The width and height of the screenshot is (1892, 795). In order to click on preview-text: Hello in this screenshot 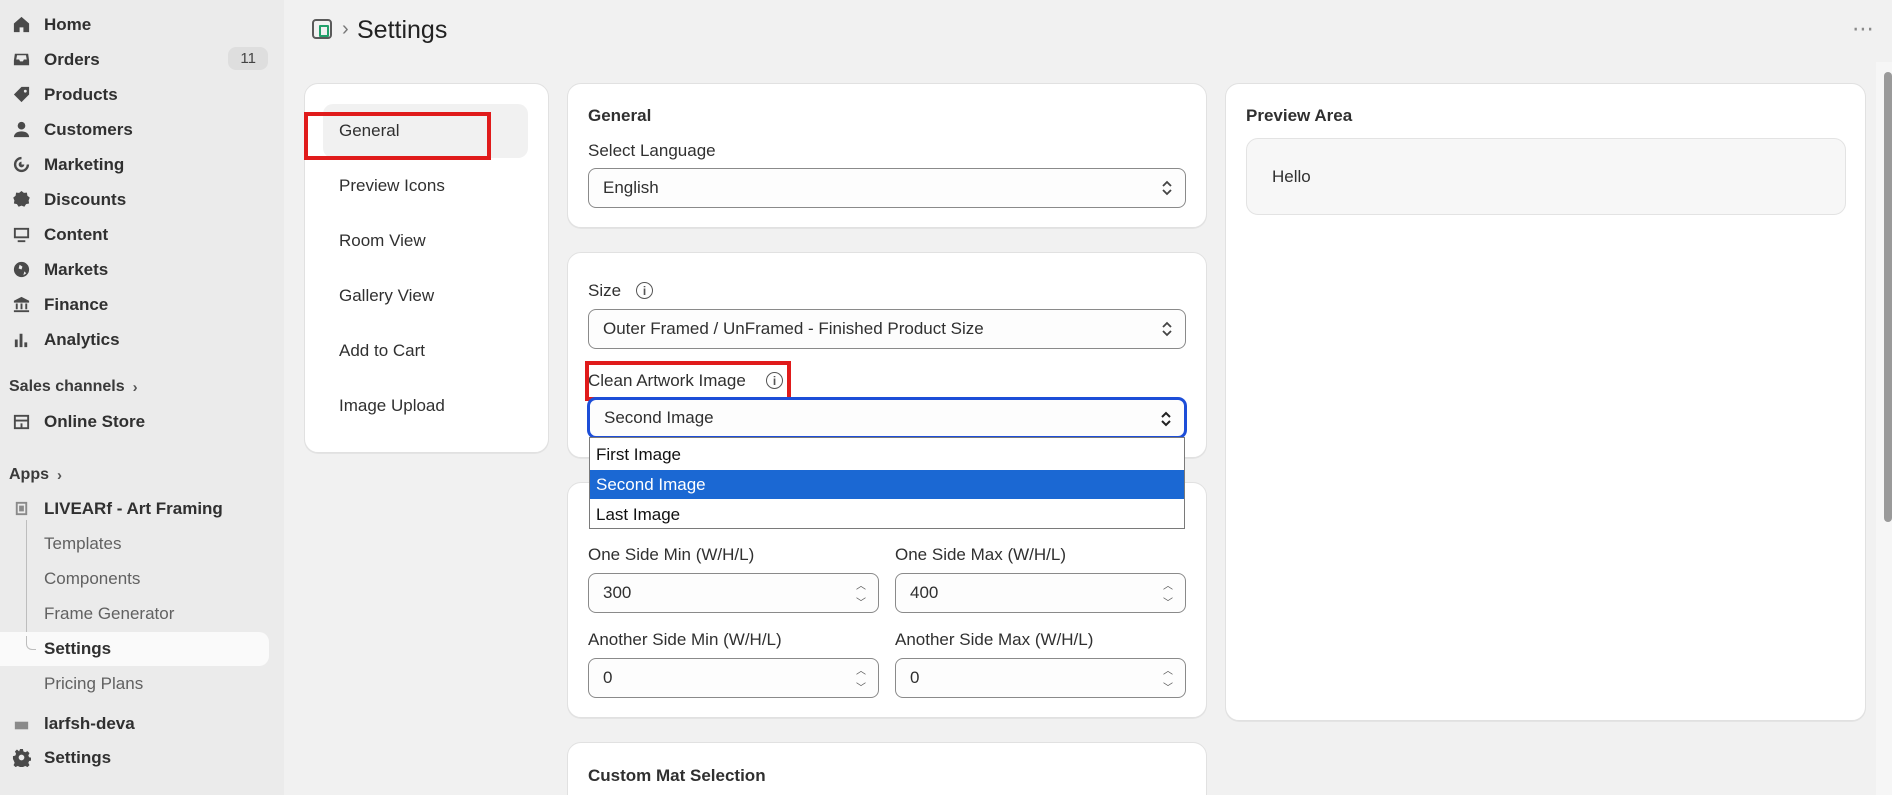, I will do `click(1291, 176)`.